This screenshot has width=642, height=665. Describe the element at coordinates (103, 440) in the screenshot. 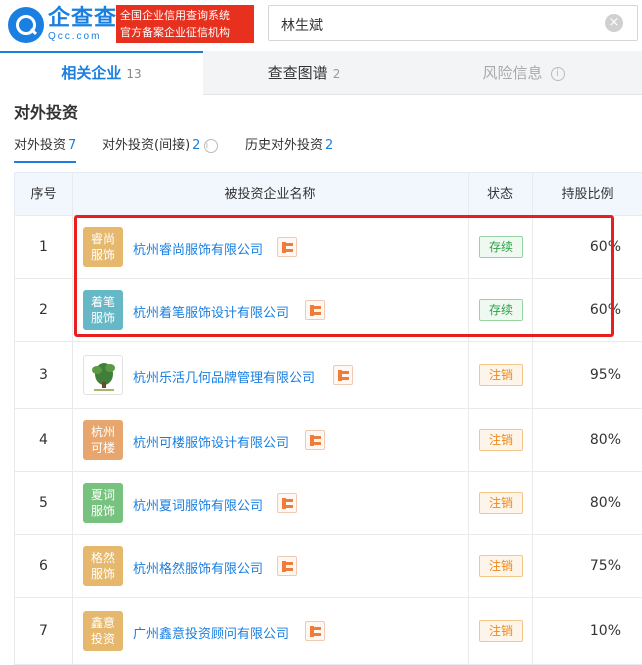

I see `company-logo: 杭州可楼` at that location.